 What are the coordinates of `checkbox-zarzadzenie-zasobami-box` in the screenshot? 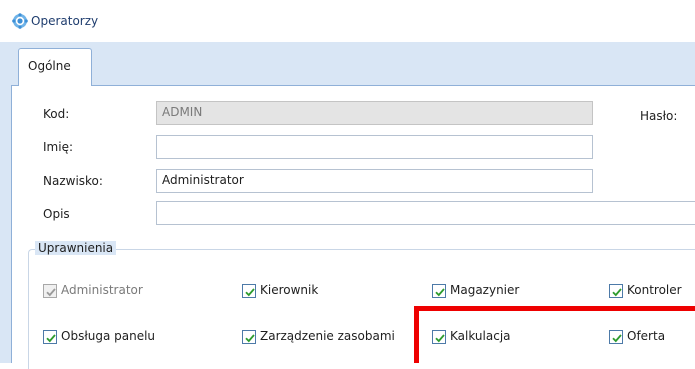 It's located at (249, 337).